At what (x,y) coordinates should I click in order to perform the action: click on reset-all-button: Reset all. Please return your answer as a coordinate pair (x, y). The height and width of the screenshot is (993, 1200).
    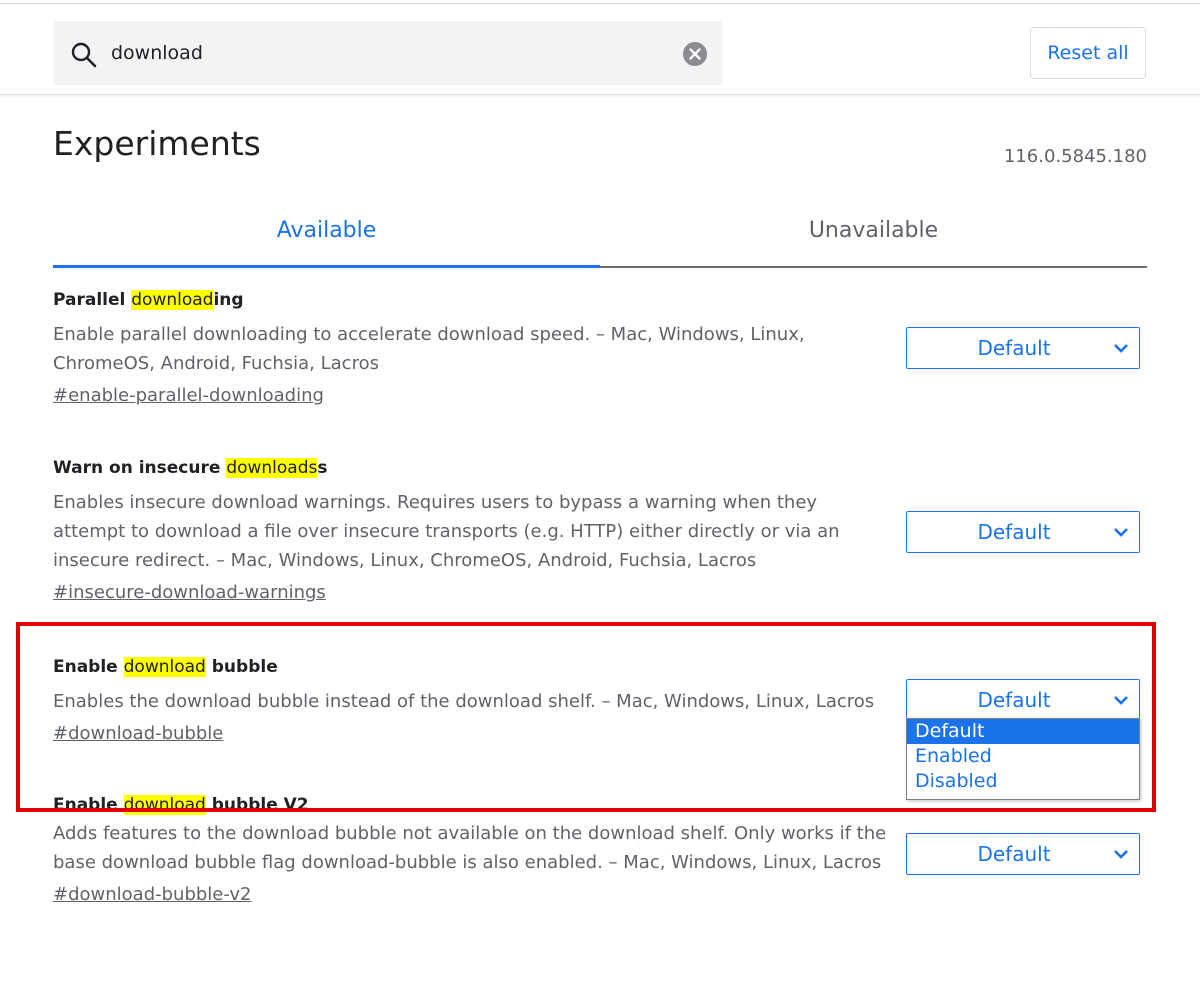
    Looking at the image, I should click on (1088, 53).